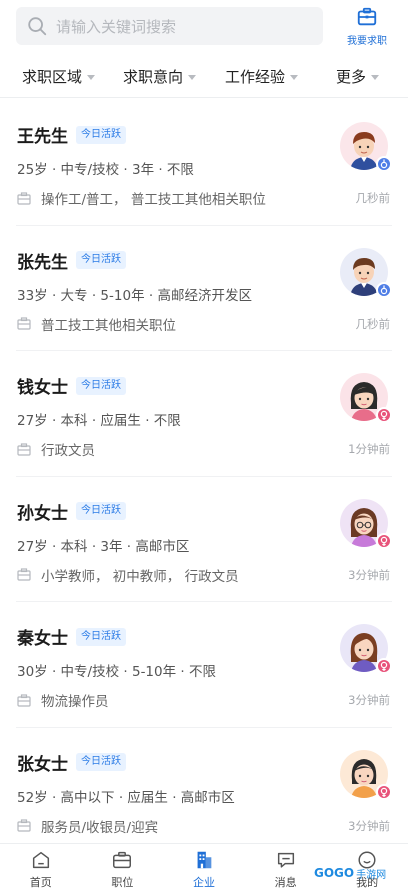 The width and height of the screenshot is (408, 890). Describe the element at coordinates (203, 882) in the screenshot. I see `nav-label: 企业` at that location.